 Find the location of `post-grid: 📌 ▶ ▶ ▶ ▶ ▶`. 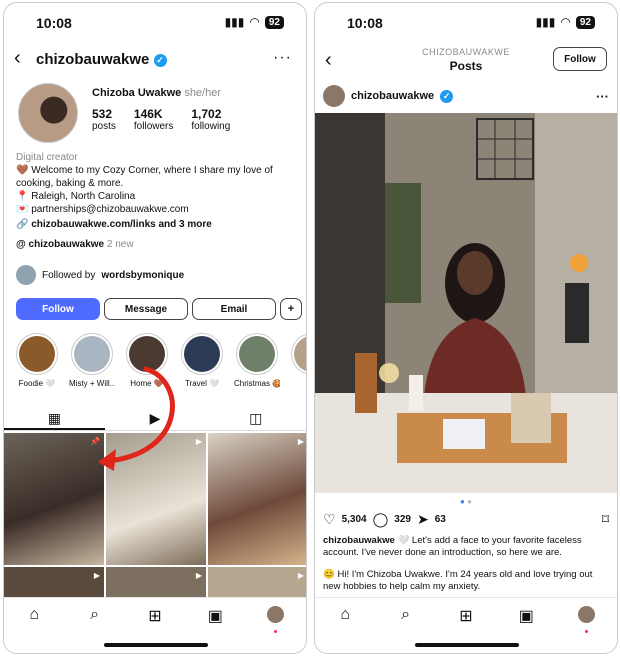

post-grid: 📌 ▶ ▶ ▶ ▶ ▶ is located at coordinates (155, 515).